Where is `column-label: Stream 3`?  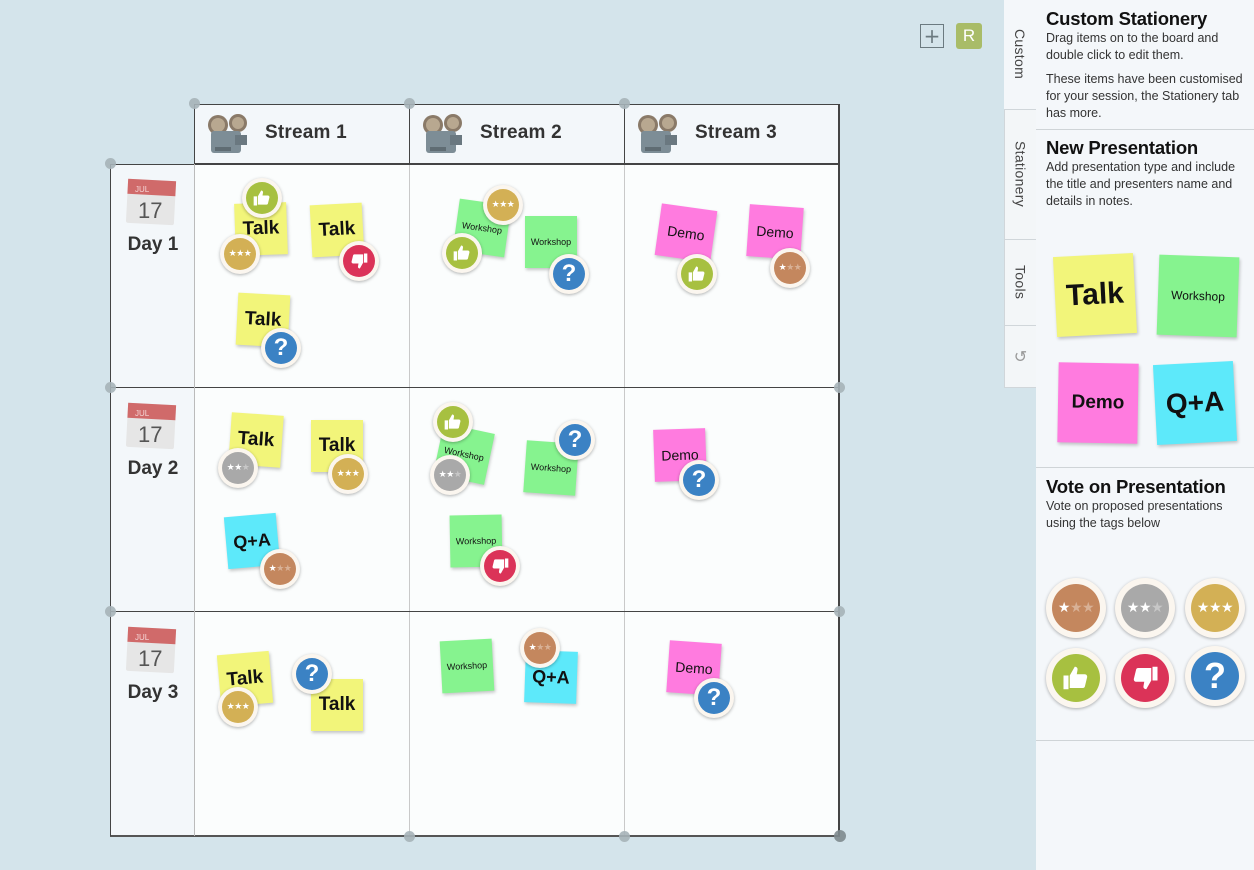
column-label: Stream 3 is located at coordinates (736, 132).